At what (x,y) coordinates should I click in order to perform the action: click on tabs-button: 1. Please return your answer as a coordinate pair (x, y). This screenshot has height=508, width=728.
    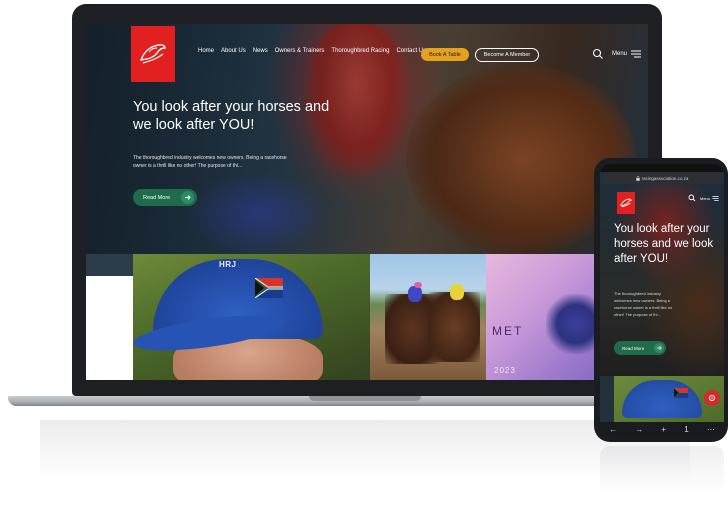
    Looking at the image, I should click on (686, 429).